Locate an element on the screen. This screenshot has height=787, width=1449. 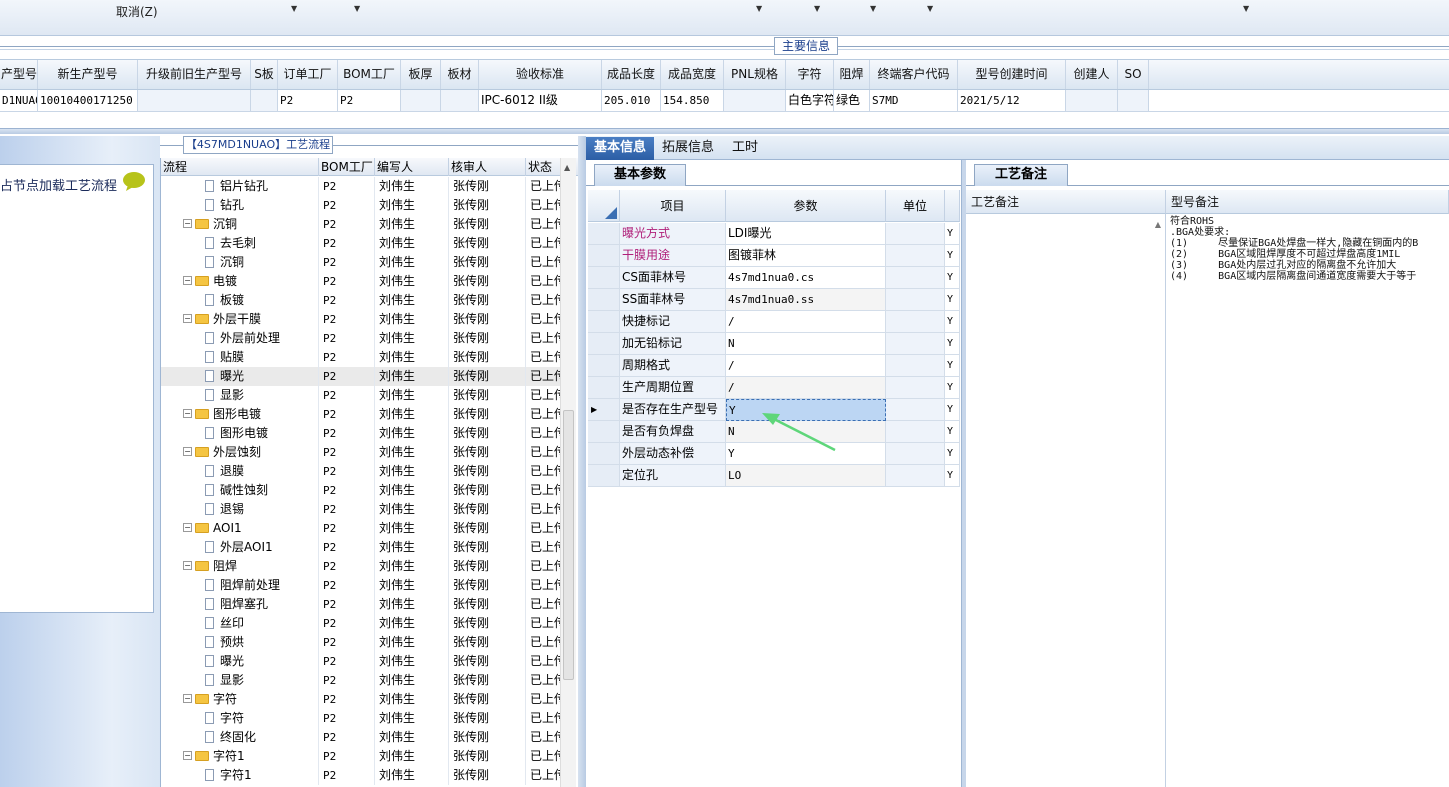
flow-node: 贴膜 is located at coordinates (240, 357).